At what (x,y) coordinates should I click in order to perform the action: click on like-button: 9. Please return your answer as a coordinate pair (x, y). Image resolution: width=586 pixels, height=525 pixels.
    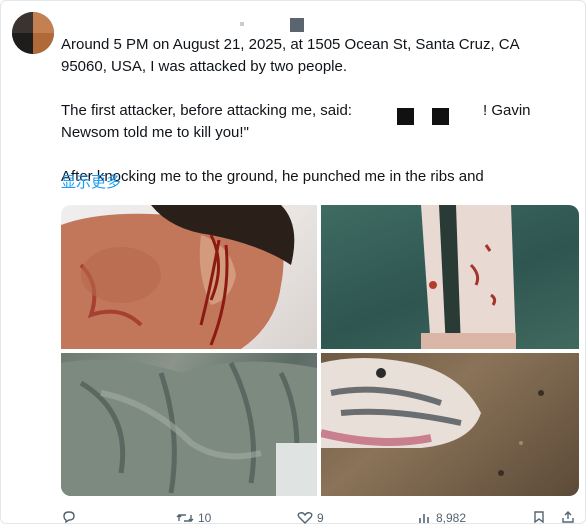
    Looking at the image, I should click on (310, 518).